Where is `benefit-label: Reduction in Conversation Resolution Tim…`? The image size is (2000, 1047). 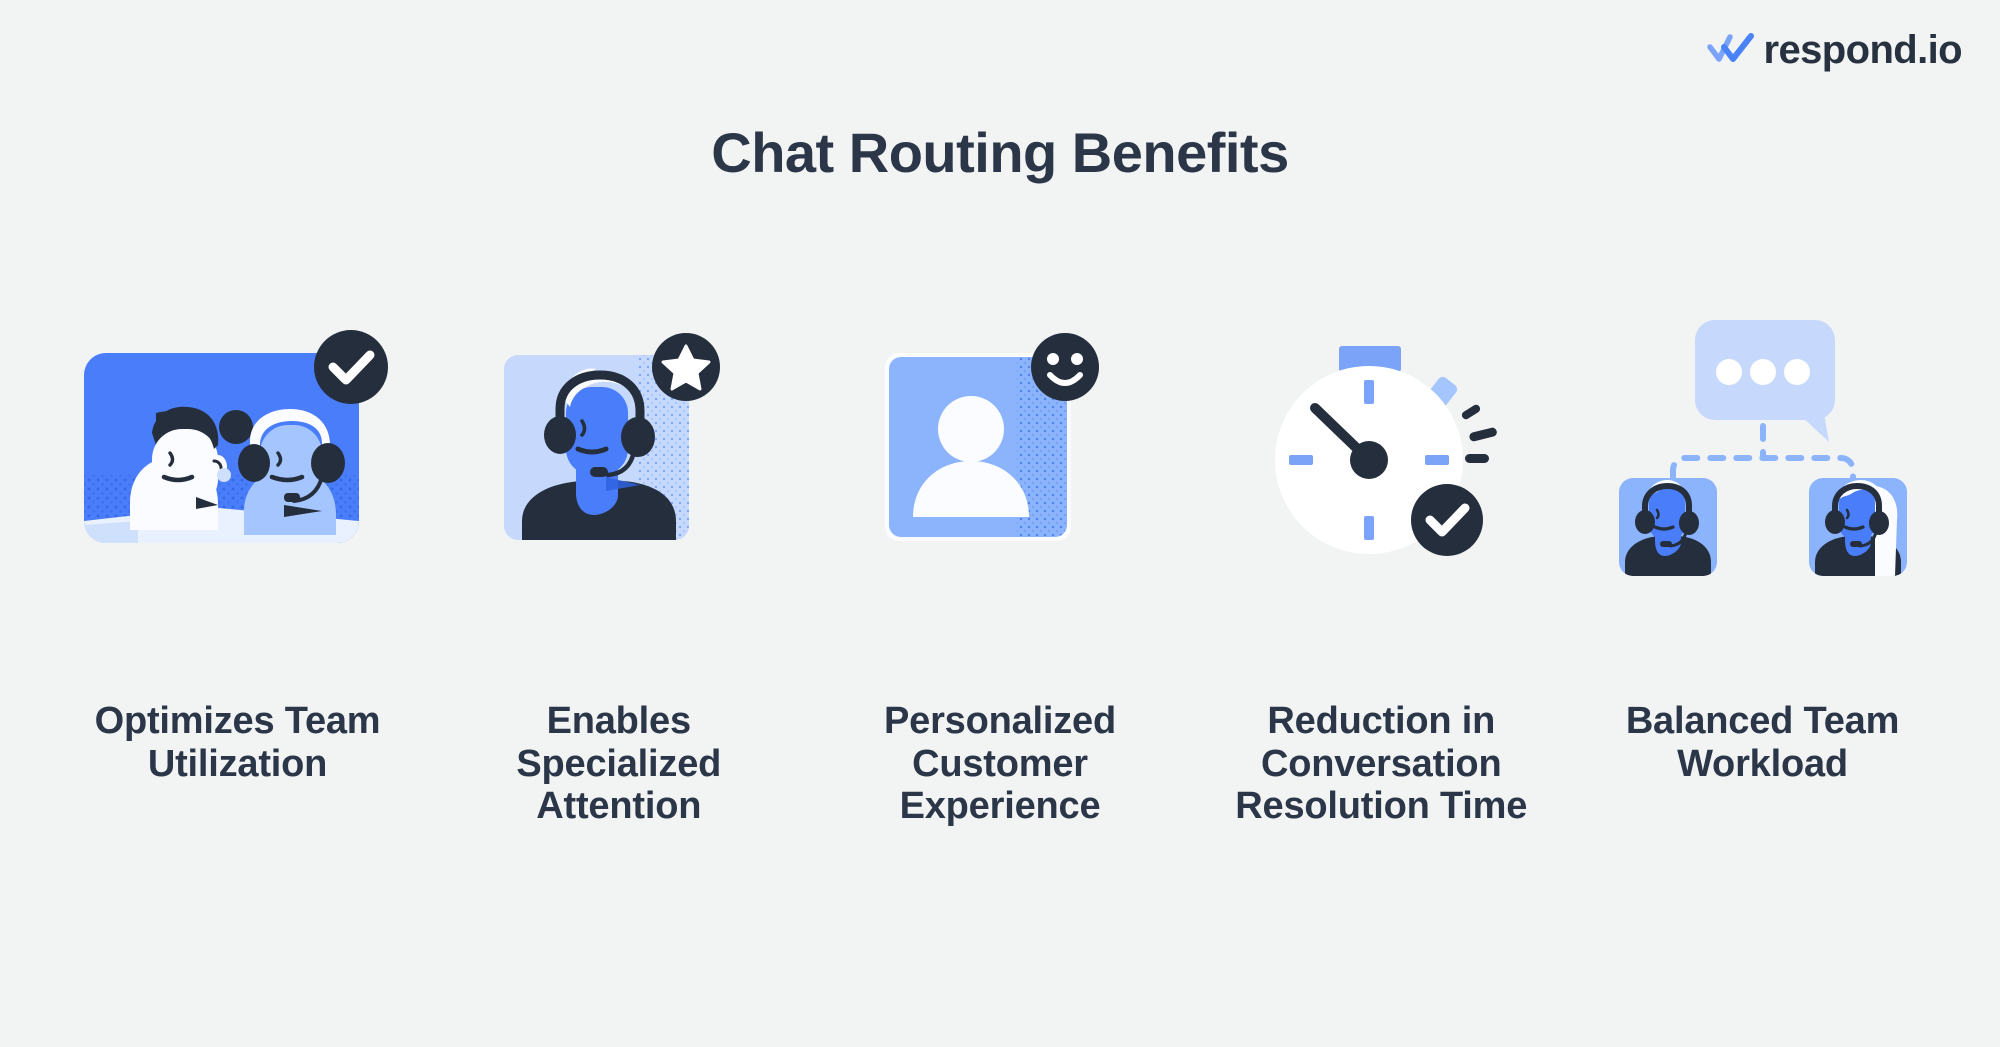 benefit-label: Reduction in Conversation Resolution Tim… is located at coordinates (1381, 764).